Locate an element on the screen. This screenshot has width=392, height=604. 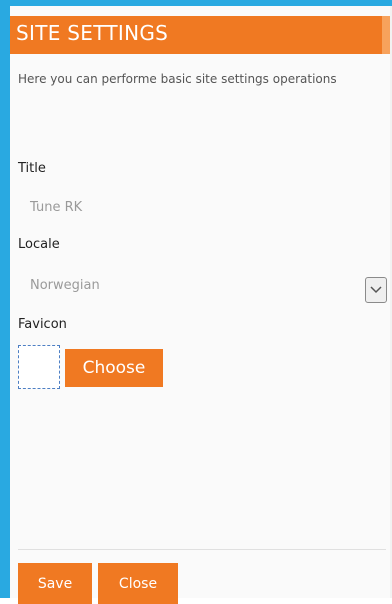
choose-favicon-button: Choose is located at coordinates (114, 368).